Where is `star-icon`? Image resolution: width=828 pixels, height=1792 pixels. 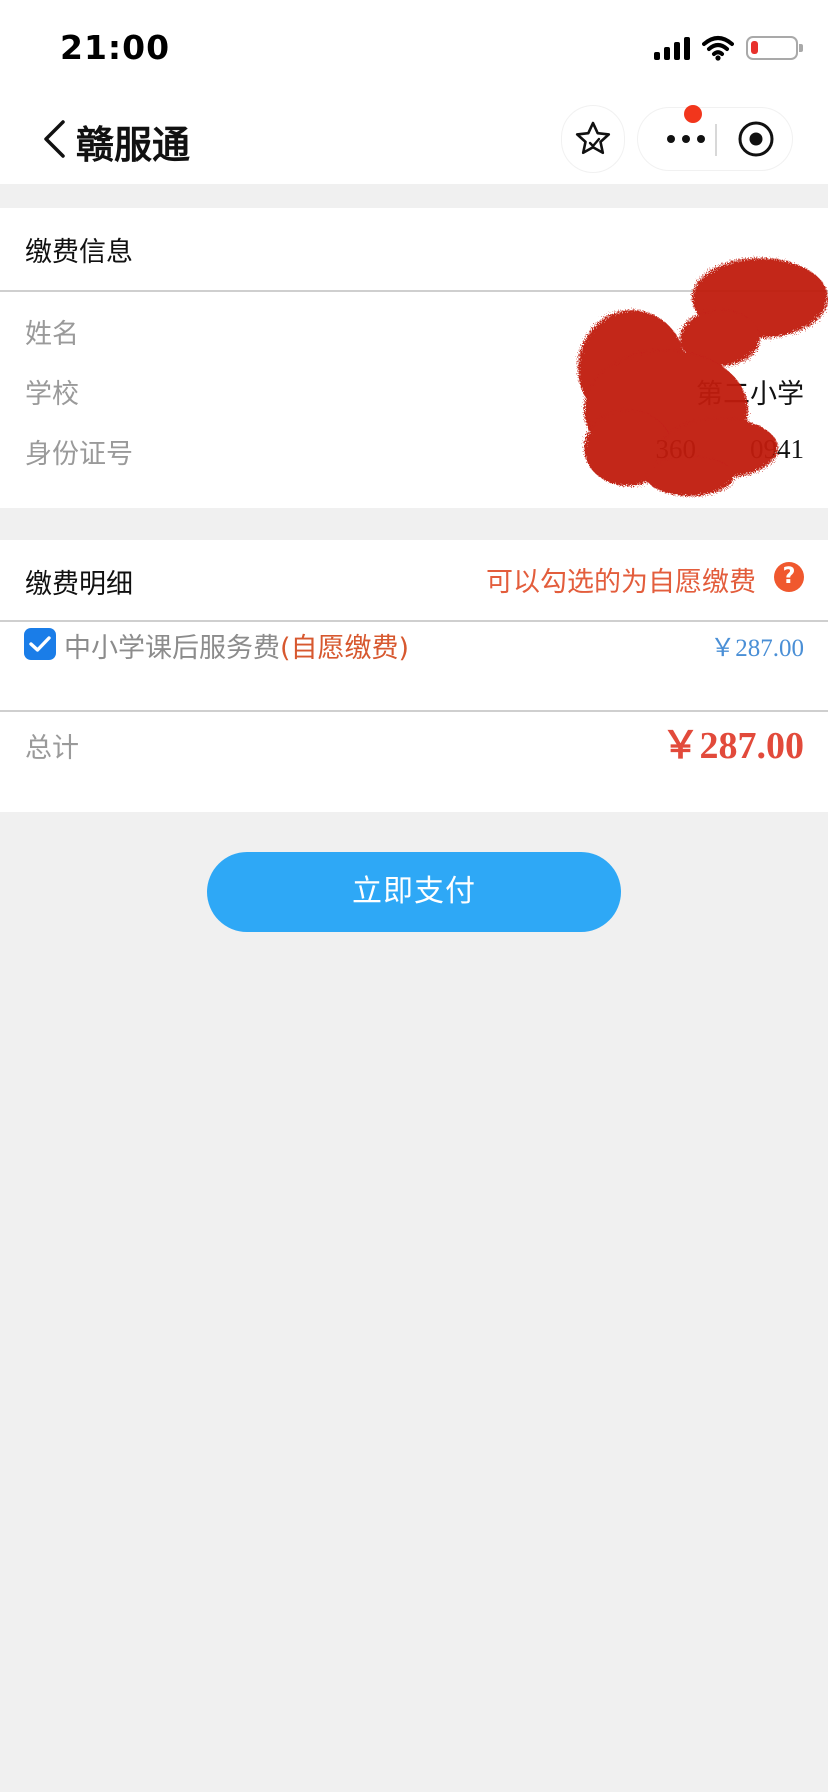 star-icon is located at coordinates (593, 138).